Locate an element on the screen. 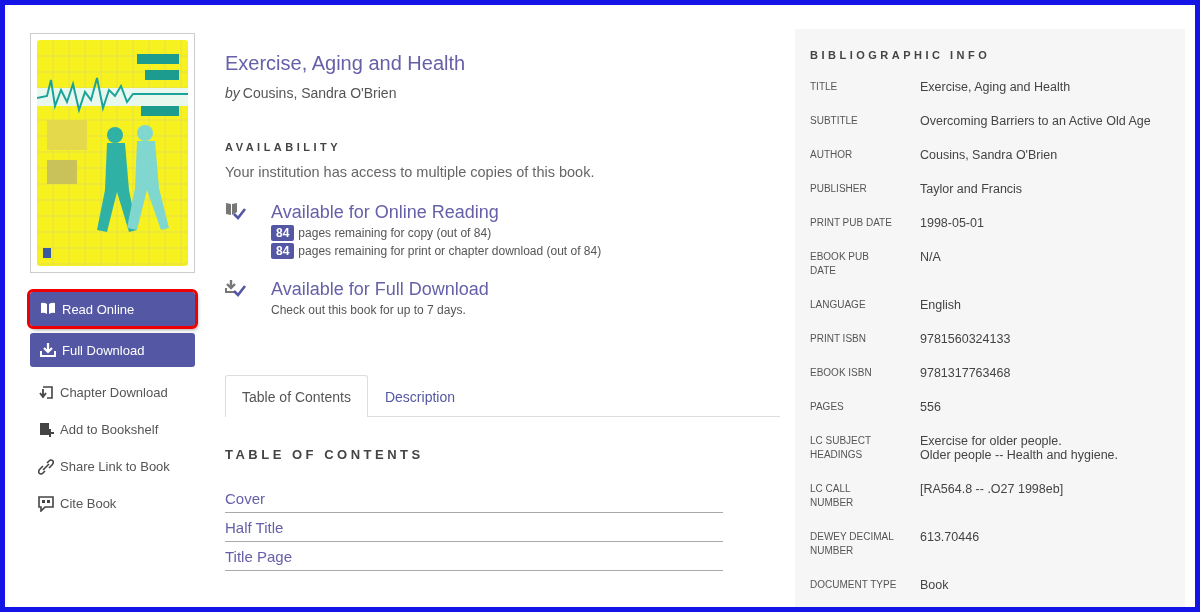  field-label: PUBLISHER is located at coordinates (839, 189).